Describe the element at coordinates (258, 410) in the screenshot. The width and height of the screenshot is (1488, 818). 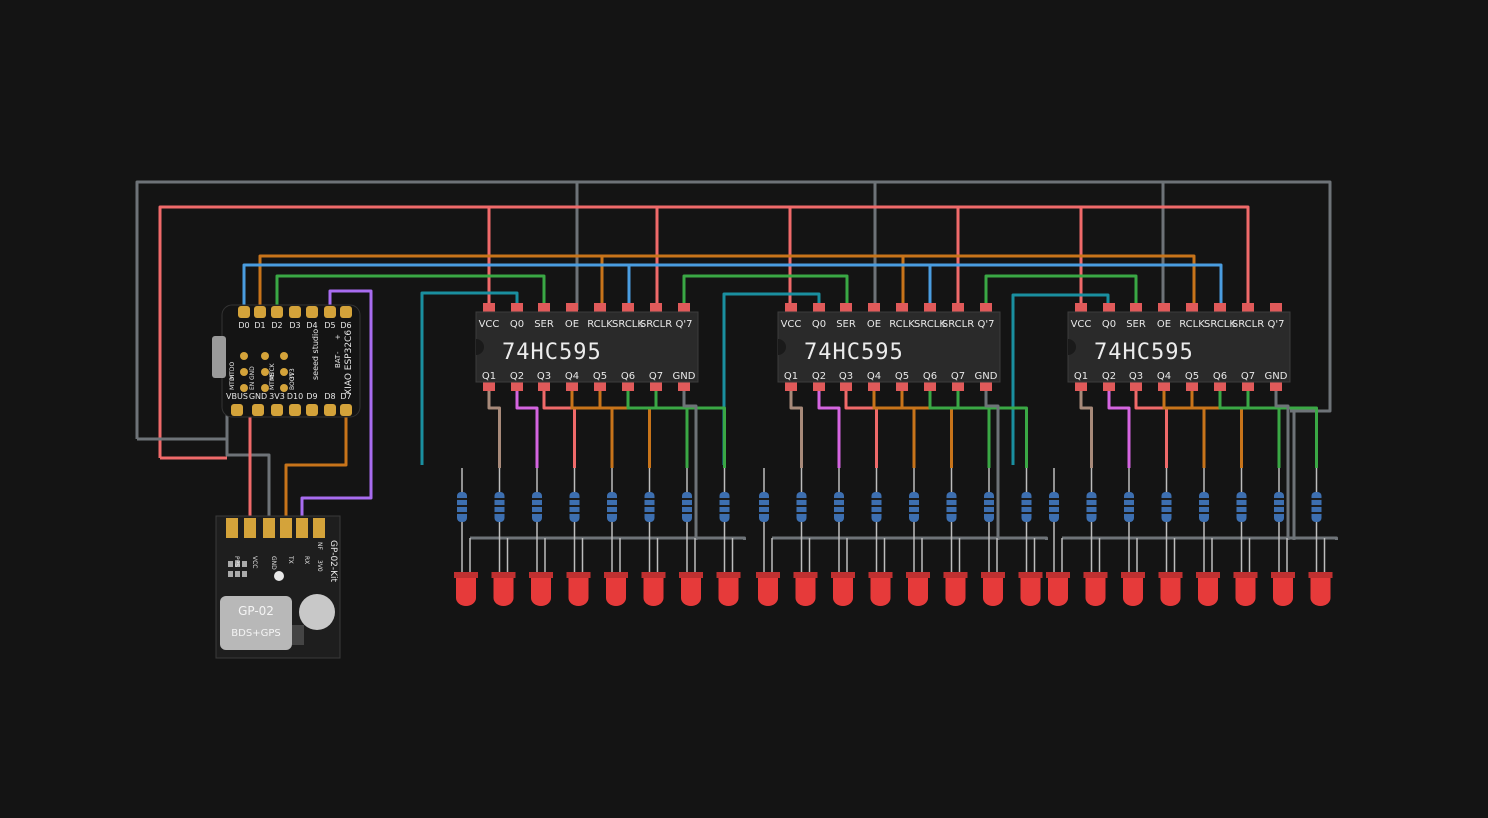
I see `mcu-pin-gnd` at that location.